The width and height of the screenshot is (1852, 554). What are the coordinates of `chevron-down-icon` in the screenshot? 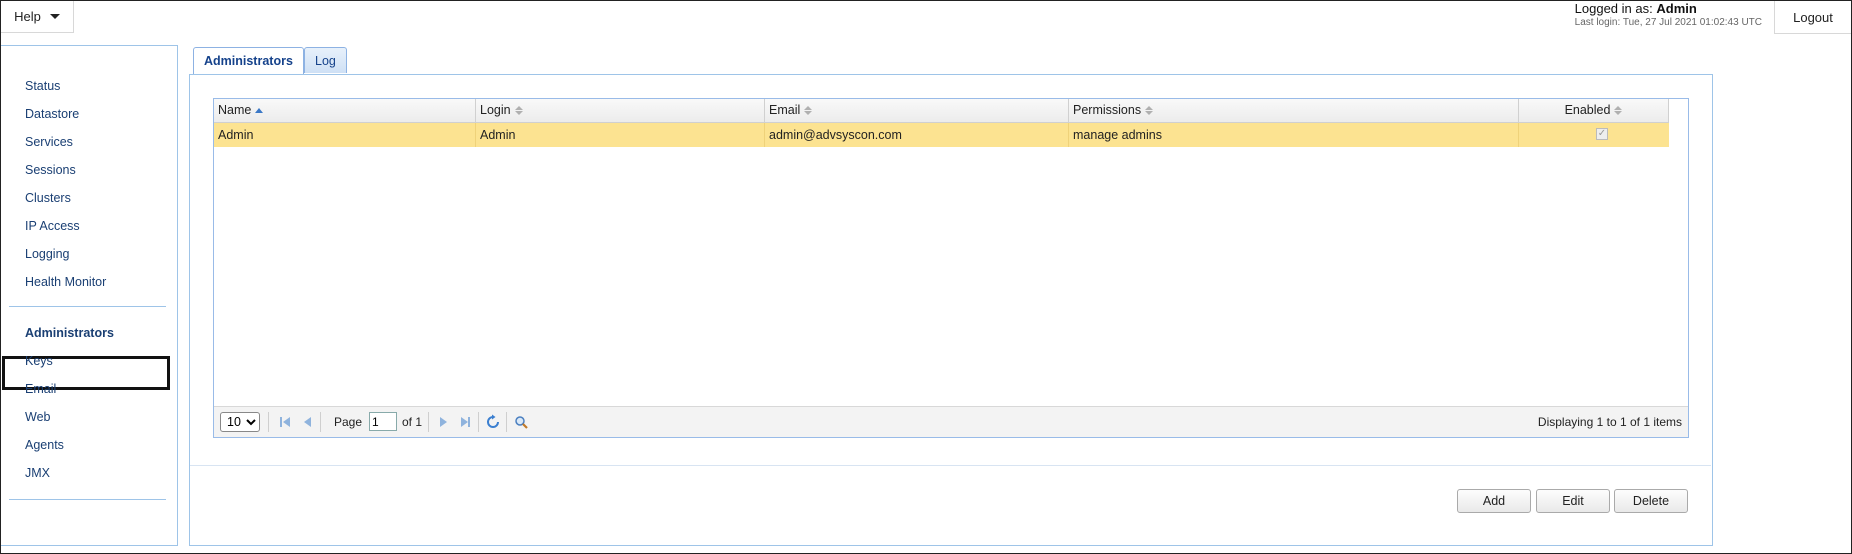 It's located at (54, 16).